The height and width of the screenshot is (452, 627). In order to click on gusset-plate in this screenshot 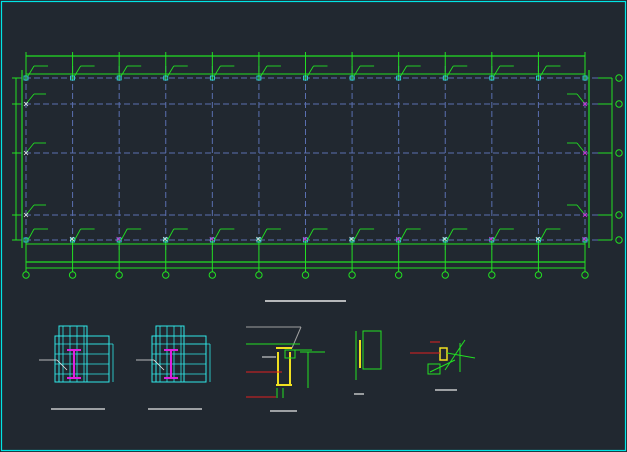, I will do `click(443, 354)`.